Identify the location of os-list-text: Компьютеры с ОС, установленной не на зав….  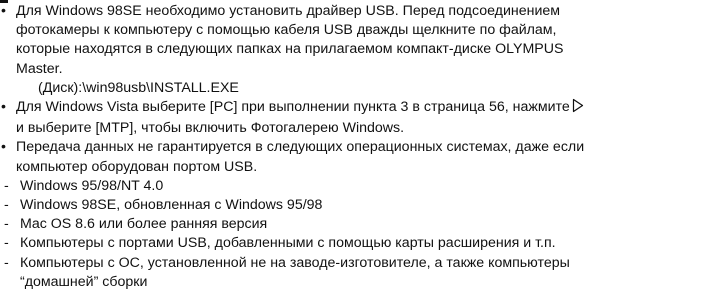
(295, 262).